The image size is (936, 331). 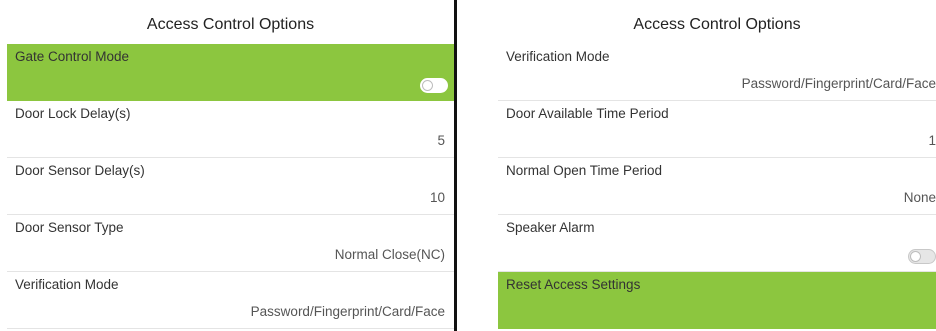 What do you see at coordinates (550, 227) in the screenshot?
I see `row-label: Speaker Alarm` at bounding box center [550, 227].